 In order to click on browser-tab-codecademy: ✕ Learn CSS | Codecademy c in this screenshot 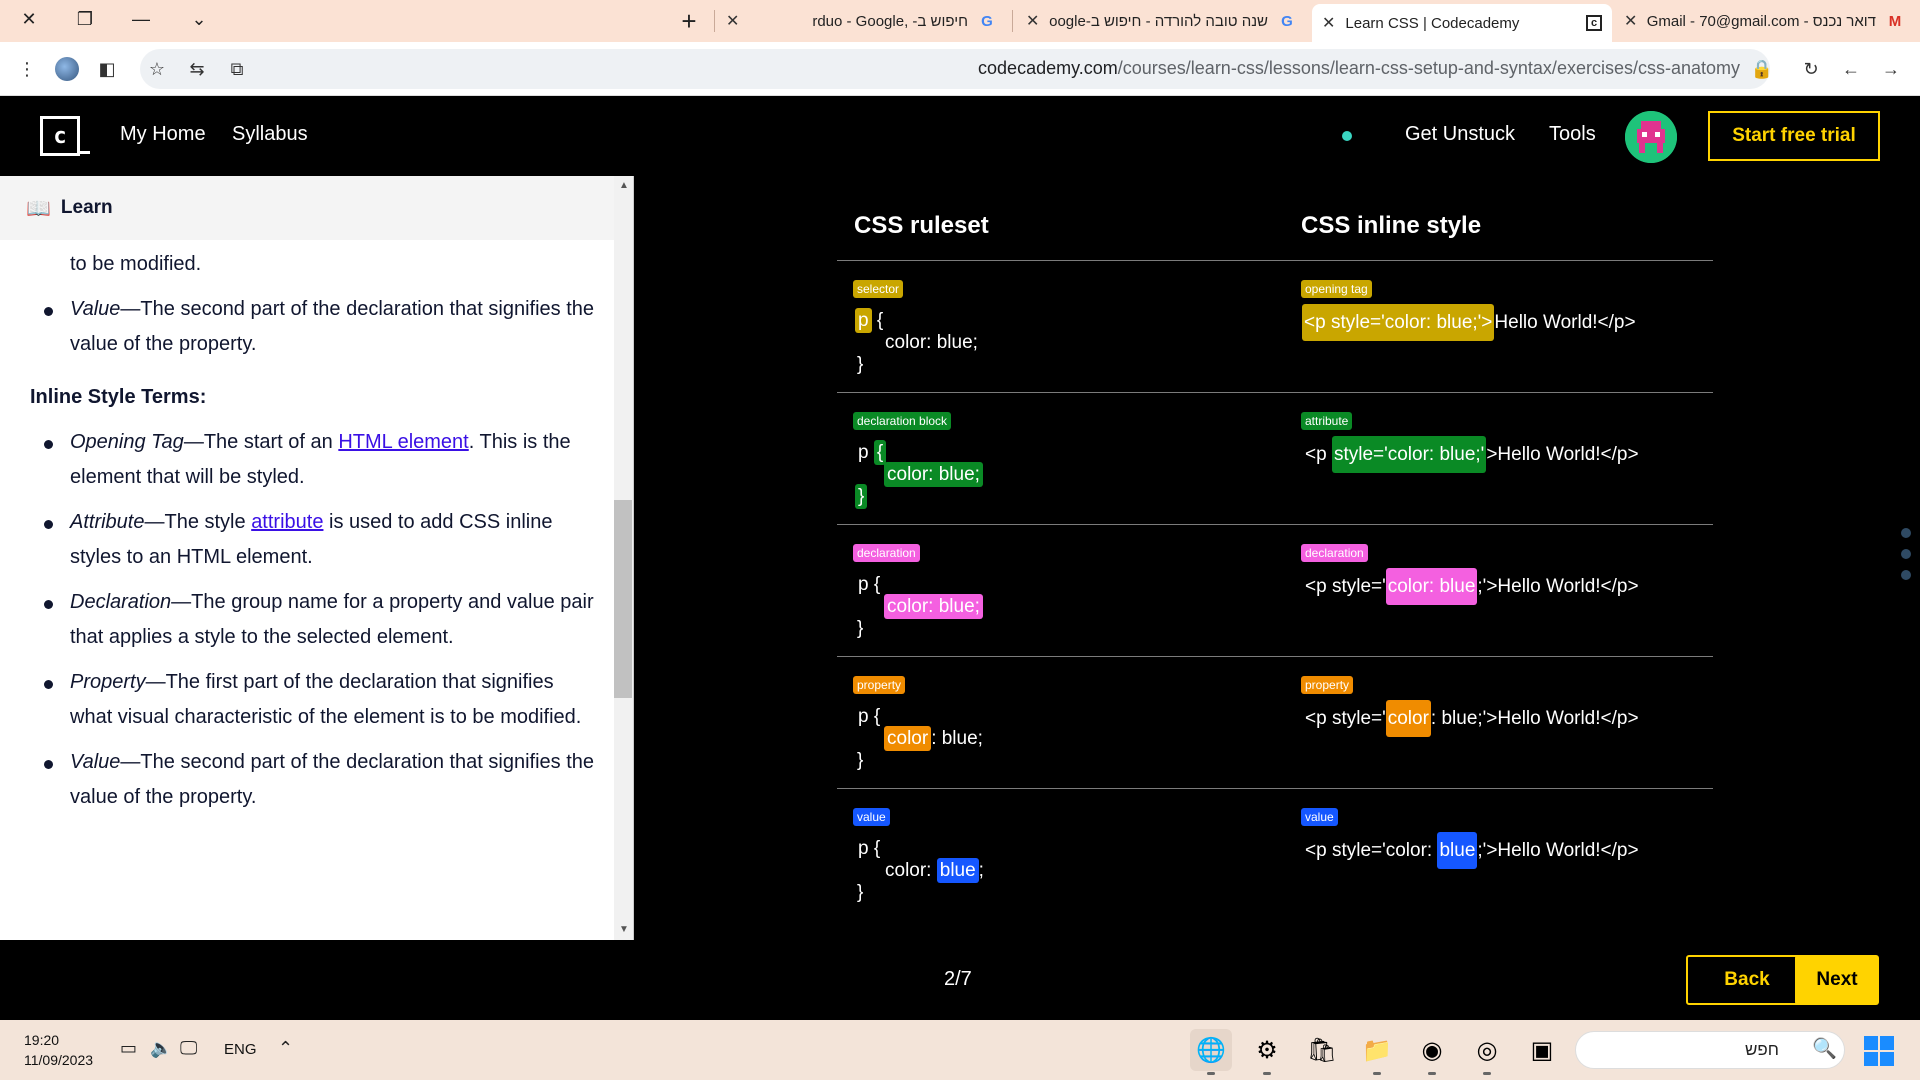, I will do `click(1462, 23)`.